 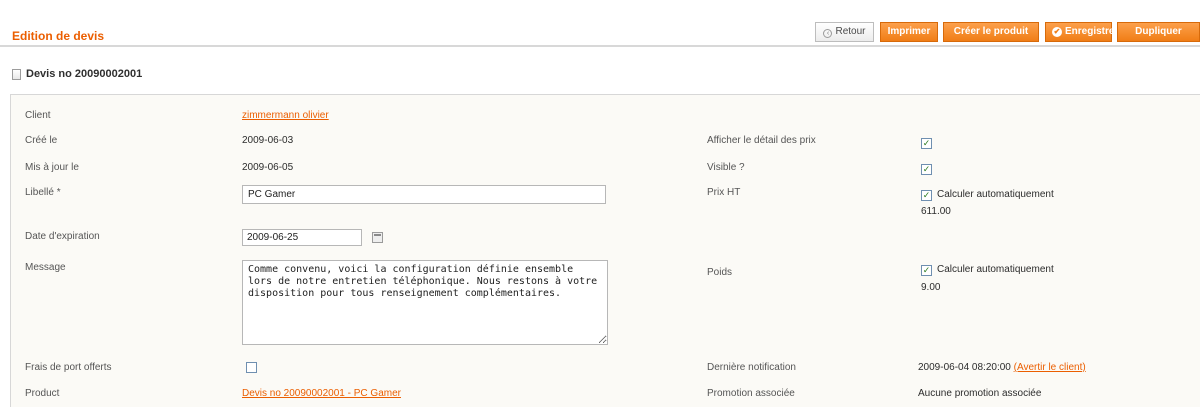 What do you see at coordinates (964, 367) in the screenshot?
I see `last-notification-date: 2009-06-04 08:20:00` at bounding box center [964, 367].